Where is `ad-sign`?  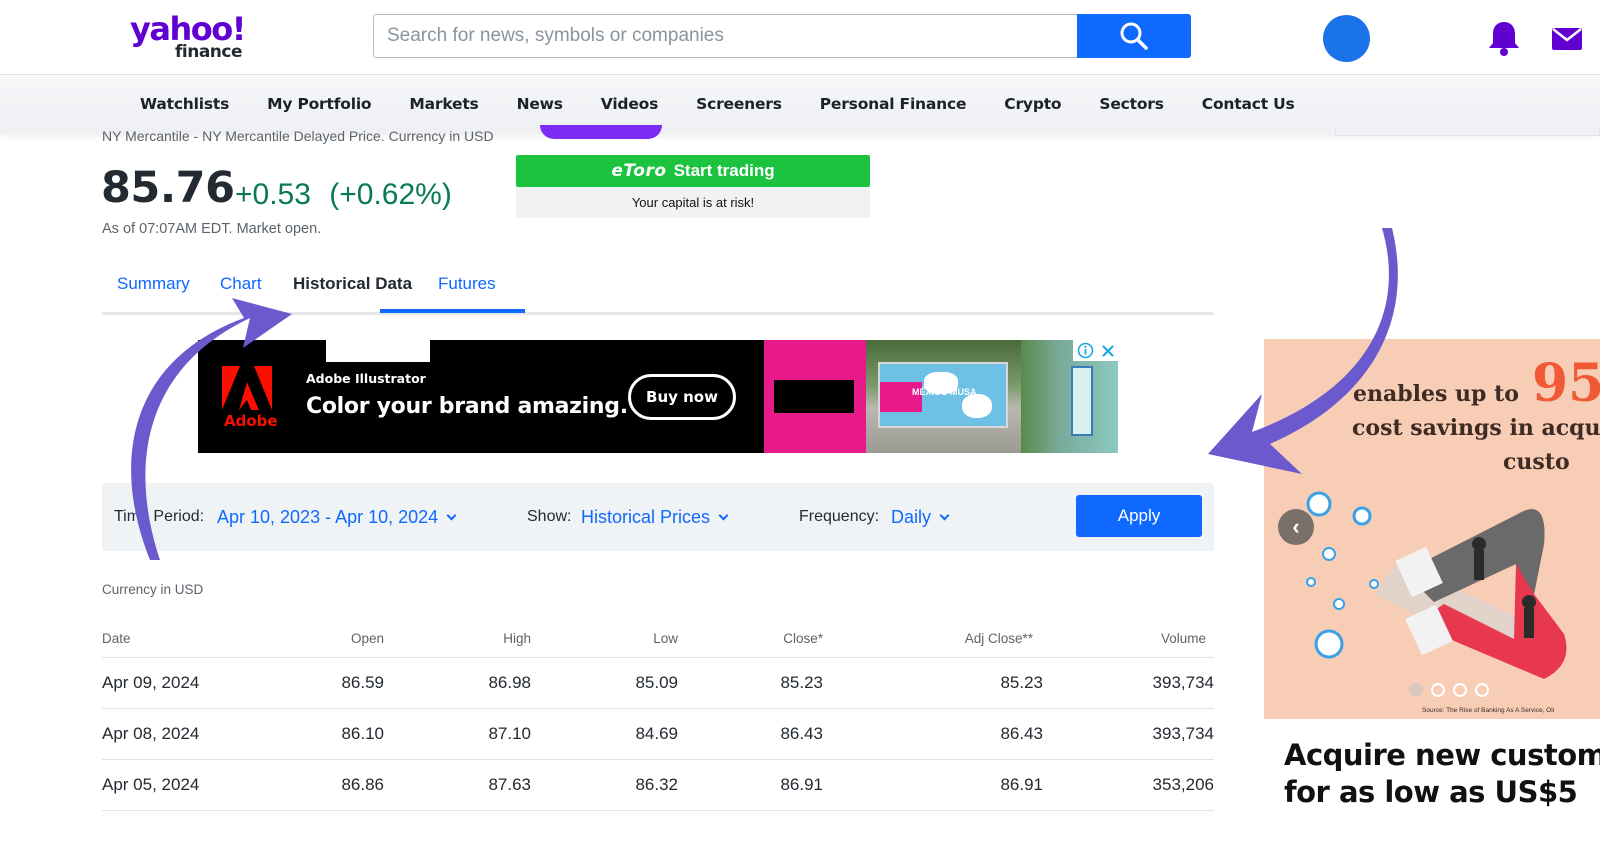 ad-sign is located at coordinates (1082, 401).